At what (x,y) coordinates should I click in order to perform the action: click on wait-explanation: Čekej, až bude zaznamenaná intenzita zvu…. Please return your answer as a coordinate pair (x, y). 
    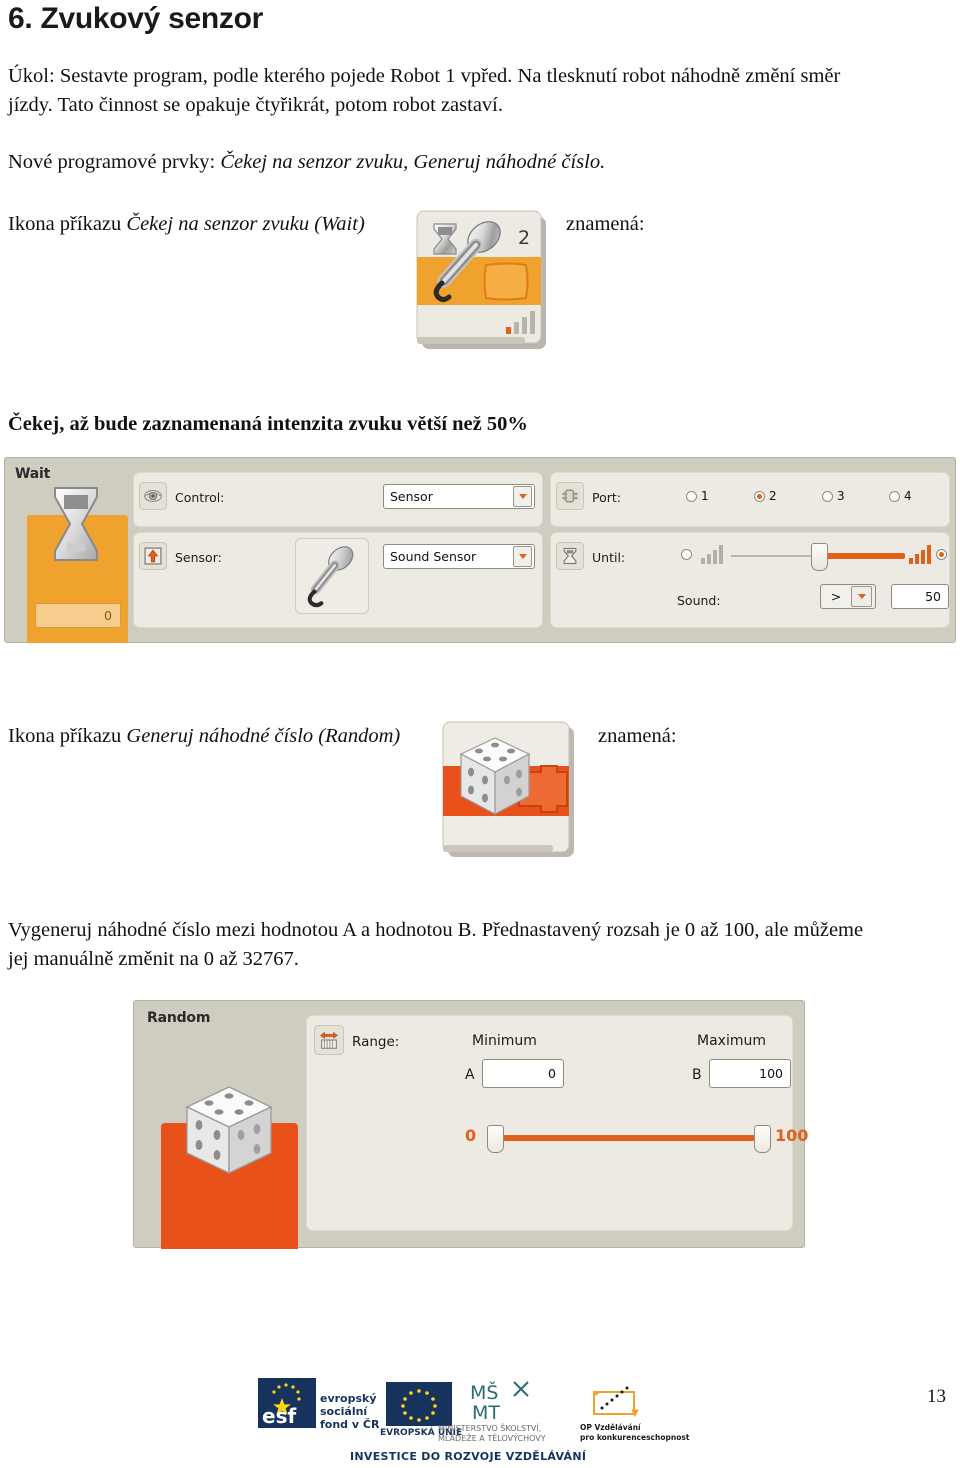
    Looking at the image, I should click on (268, 424).